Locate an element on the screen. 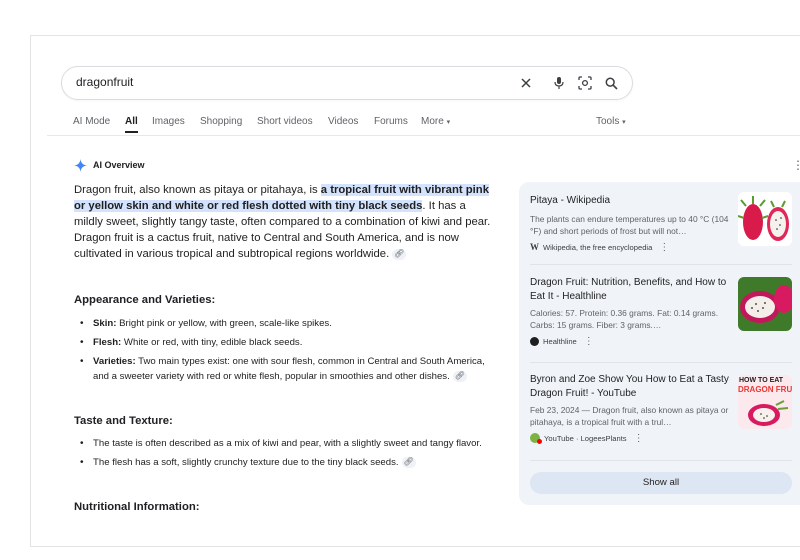 The width and height of the screenshot is (800, 560). source-attribution: Healthline ⋮ is located at coordinates (661, 341).